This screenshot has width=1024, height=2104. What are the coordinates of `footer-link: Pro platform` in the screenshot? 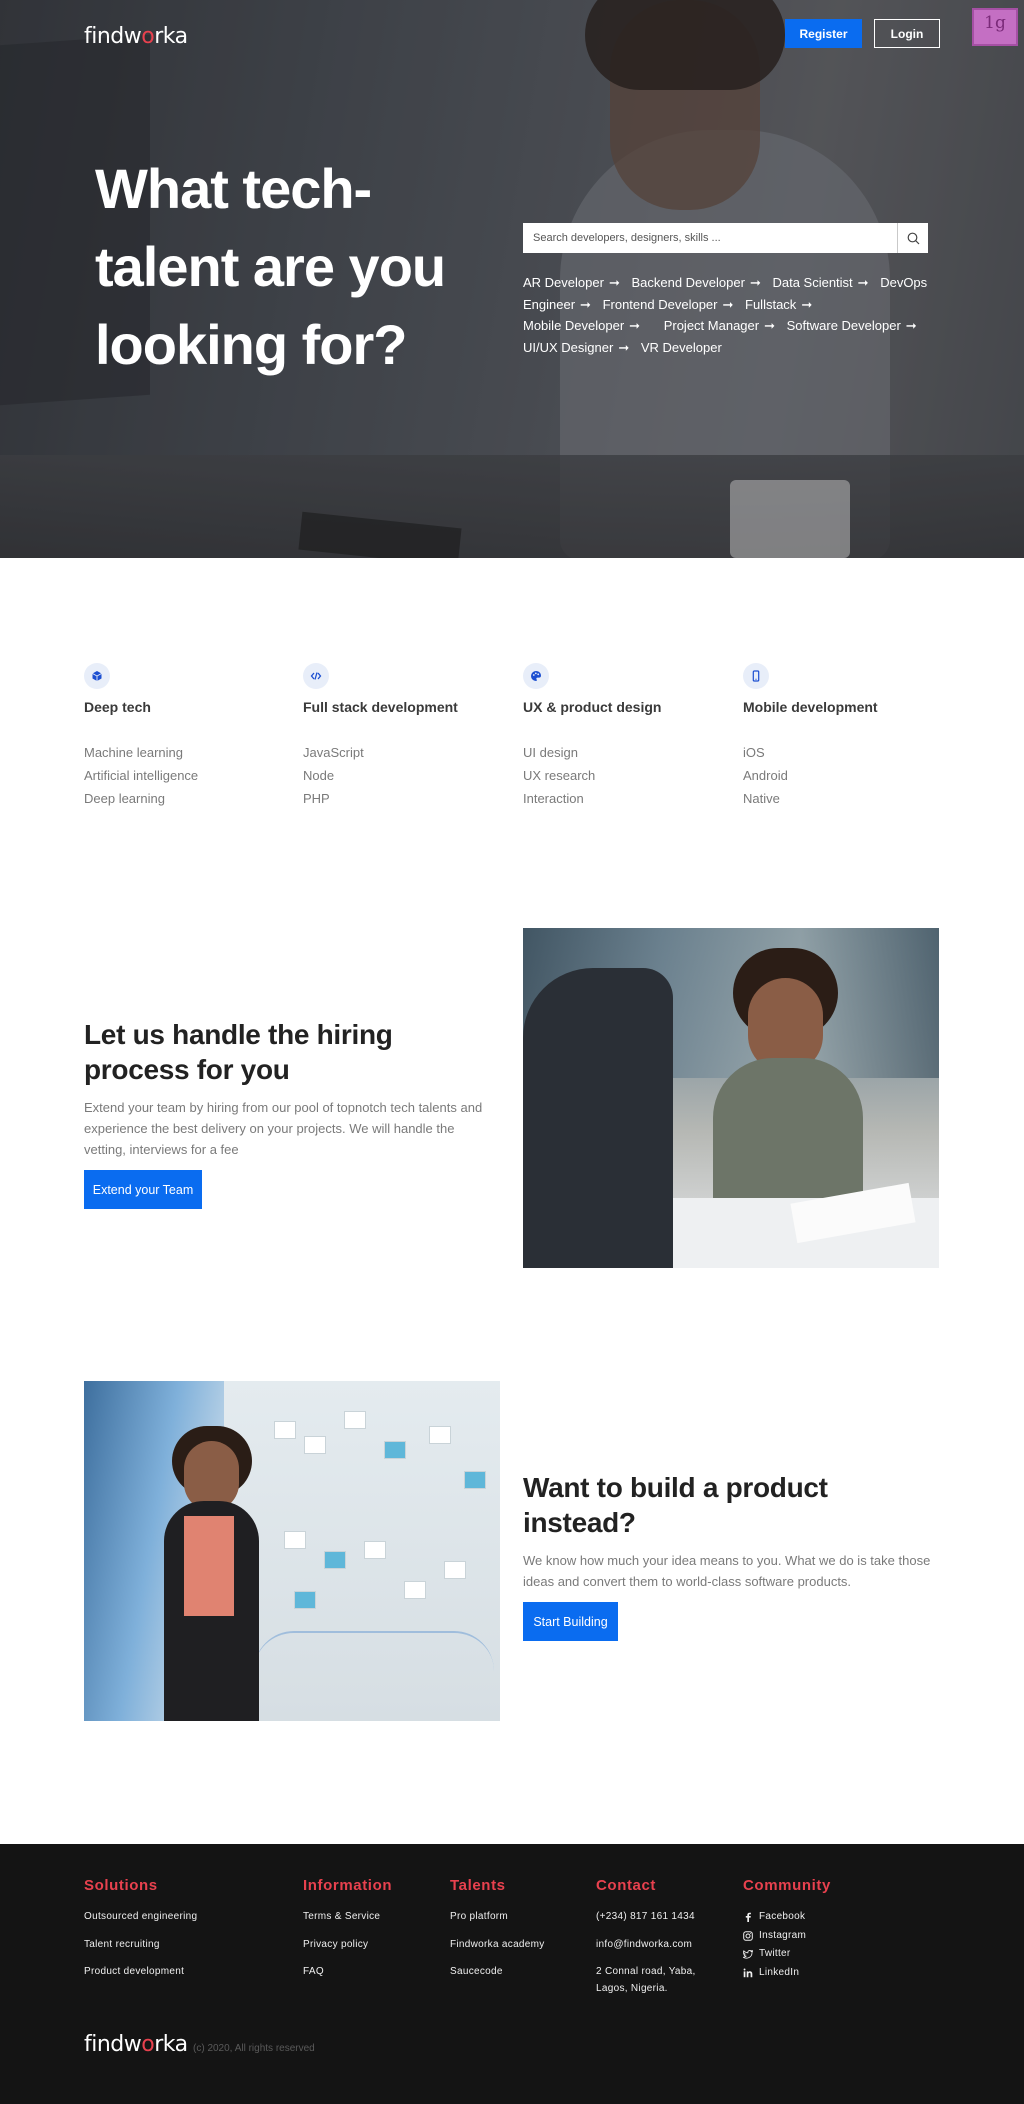 It's located at (497, 1917).